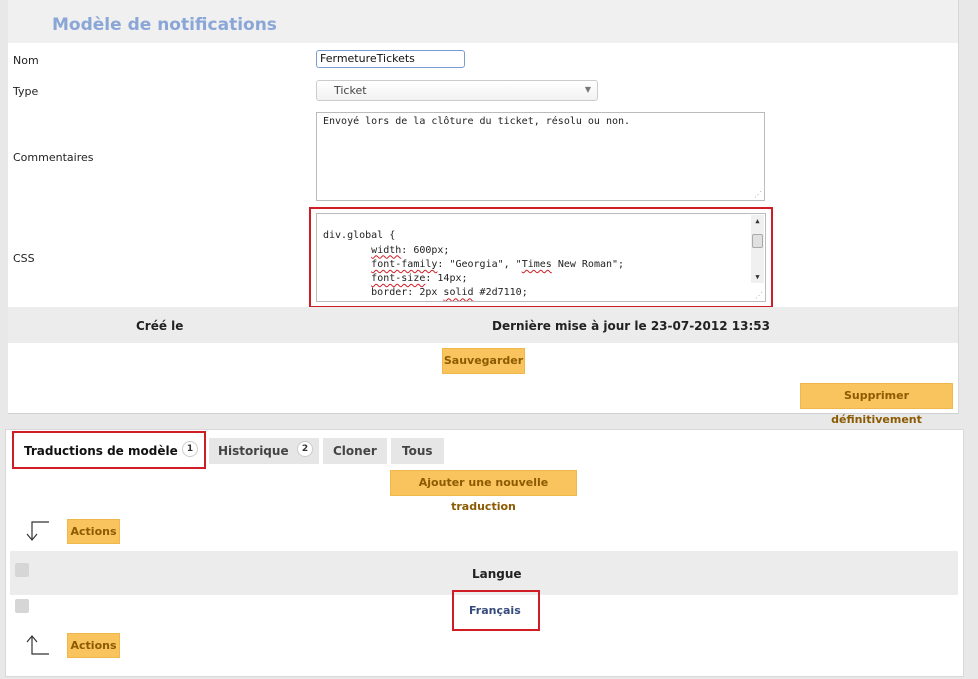 The height and width of the screenshot is (679, 978). What do you see at coordinates (93, 531) in the screenshot?
I see `actions-button-top: Actions` at bounding box center [93, 531].